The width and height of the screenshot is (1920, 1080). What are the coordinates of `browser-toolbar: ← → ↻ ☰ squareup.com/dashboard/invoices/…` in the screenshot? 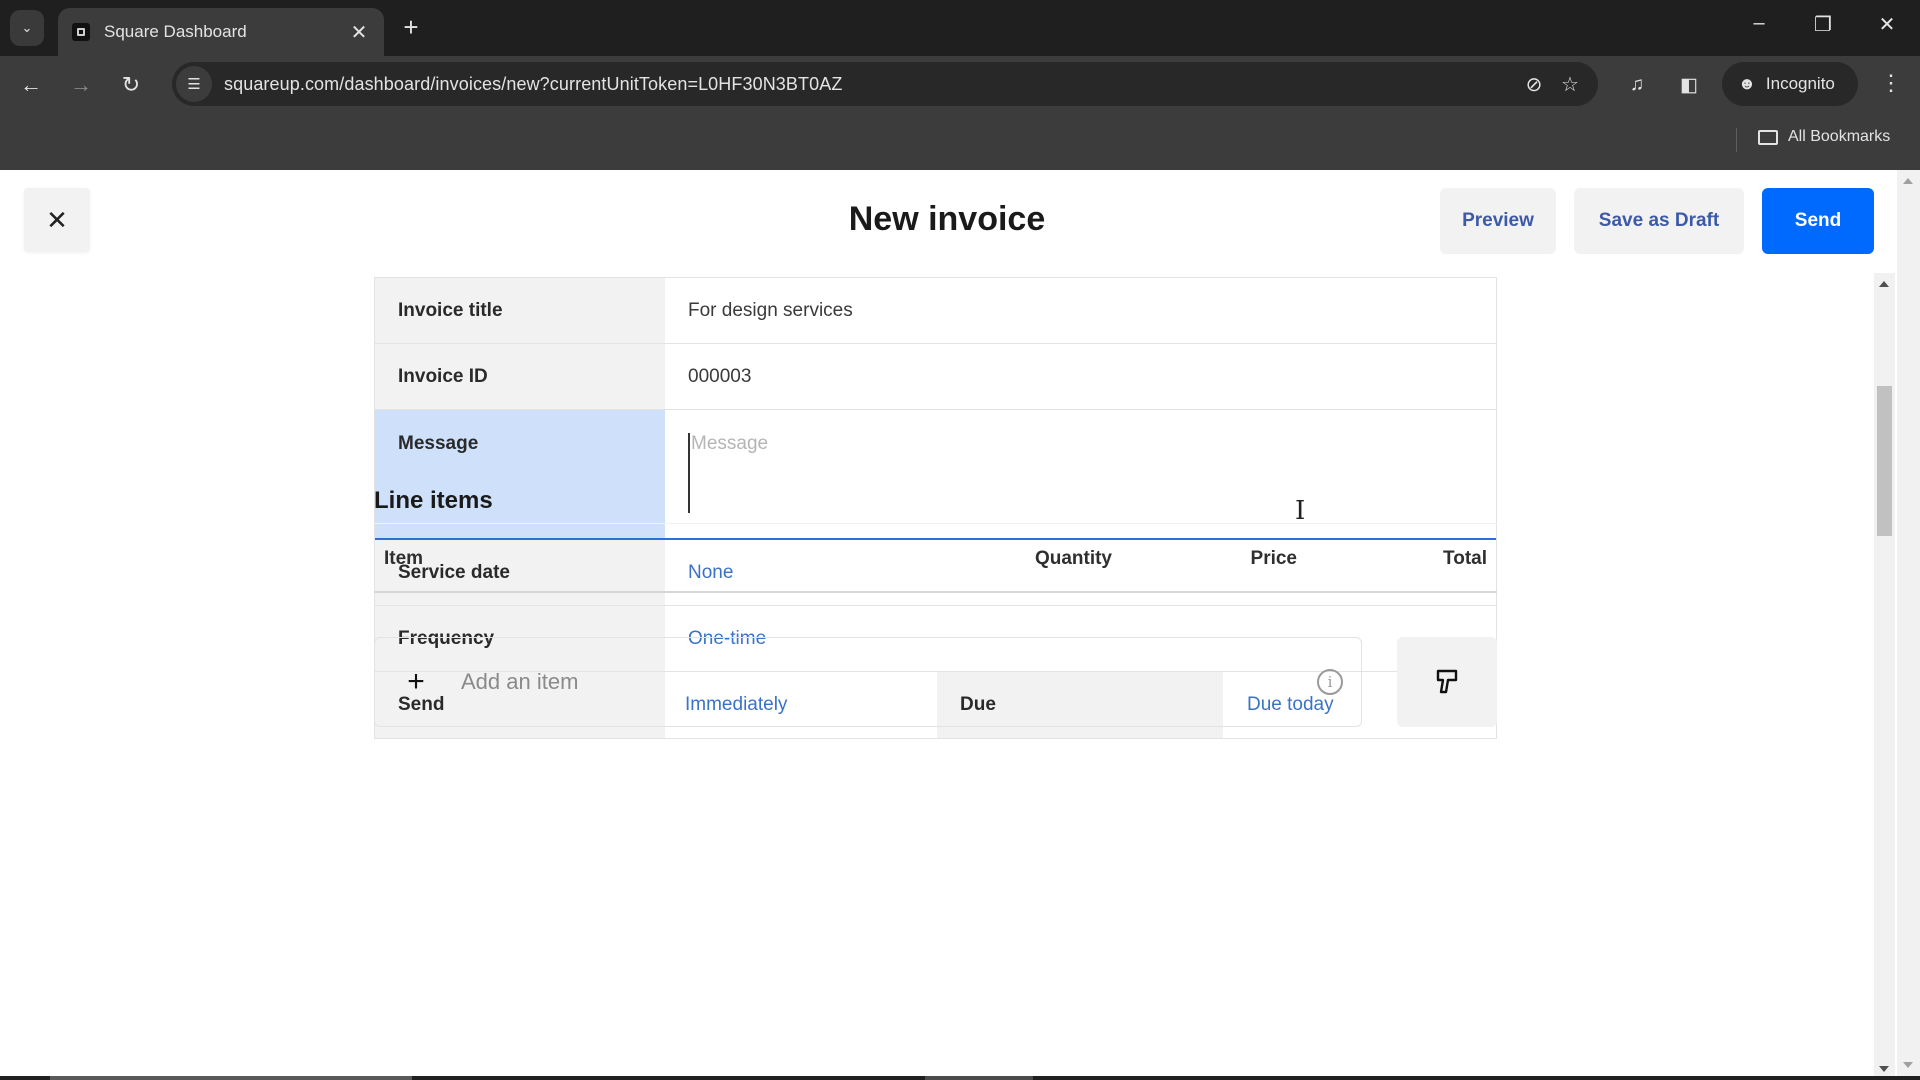 It's located at (960, 84).